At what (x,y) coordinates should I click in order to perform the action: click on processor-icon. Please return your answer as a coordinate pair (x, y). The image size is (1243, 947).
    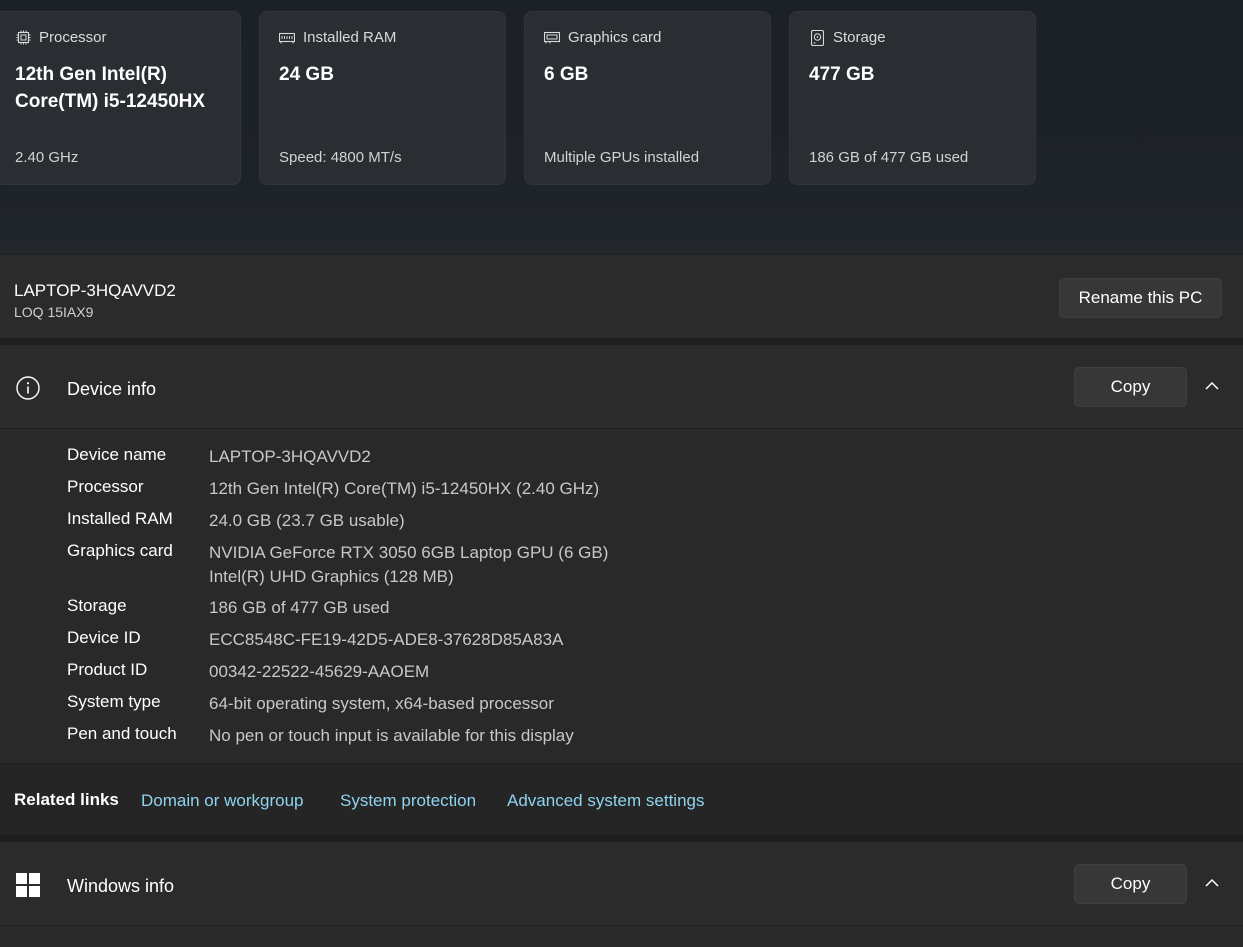
    Looking at the image, I should click on (23, 38).